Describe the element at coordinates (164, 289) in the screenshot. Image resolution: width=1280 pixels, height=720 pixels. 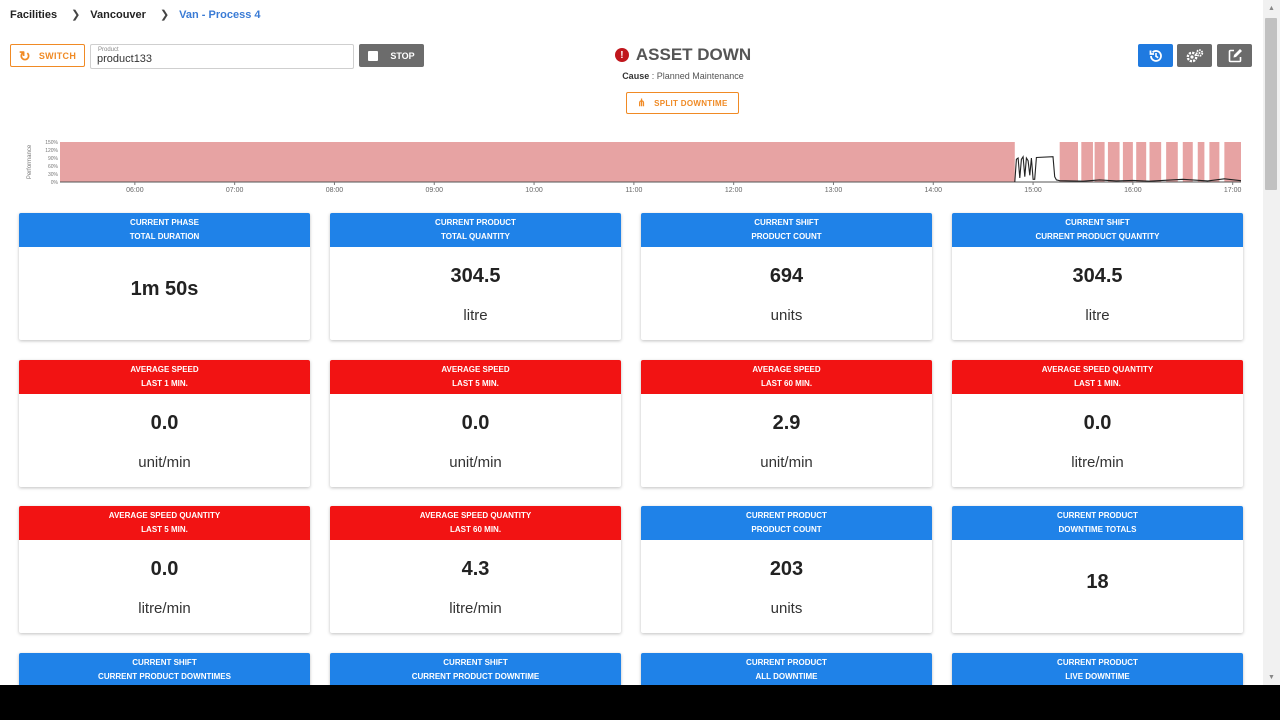
I see `kpi-card-value: 1m 50s` at that location.